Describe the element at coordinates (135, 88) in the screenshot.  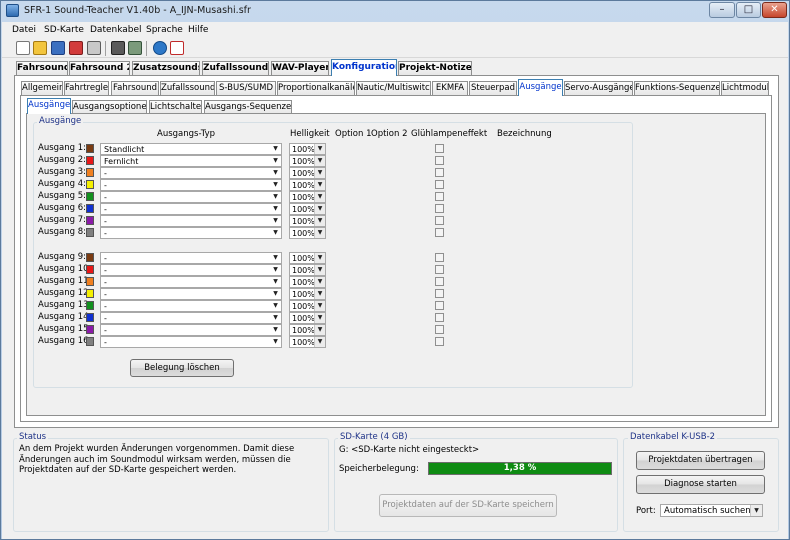
I see `tab-fahrsound-config: Fahrsound` at that location.